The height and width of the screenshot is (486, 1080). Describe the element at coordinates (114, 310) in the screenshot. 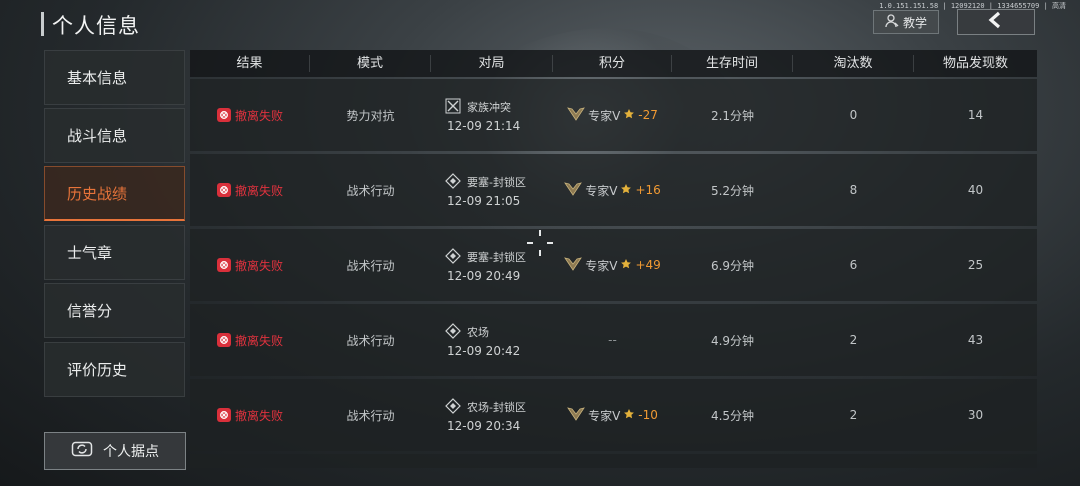

I see `sidebar-item-credit-score: 信誉分` at that location.